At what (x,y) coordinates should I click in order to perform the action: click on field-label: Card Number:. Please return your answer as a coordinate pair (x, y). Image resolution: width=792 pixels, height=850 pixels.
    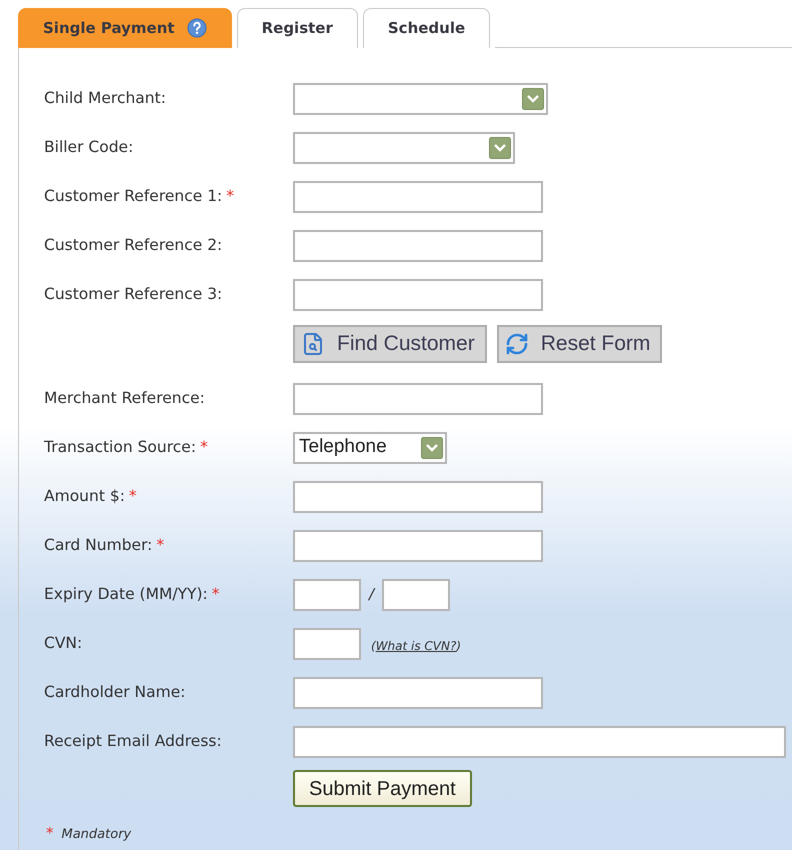
    Looking at the image, I should click on (98, 545).